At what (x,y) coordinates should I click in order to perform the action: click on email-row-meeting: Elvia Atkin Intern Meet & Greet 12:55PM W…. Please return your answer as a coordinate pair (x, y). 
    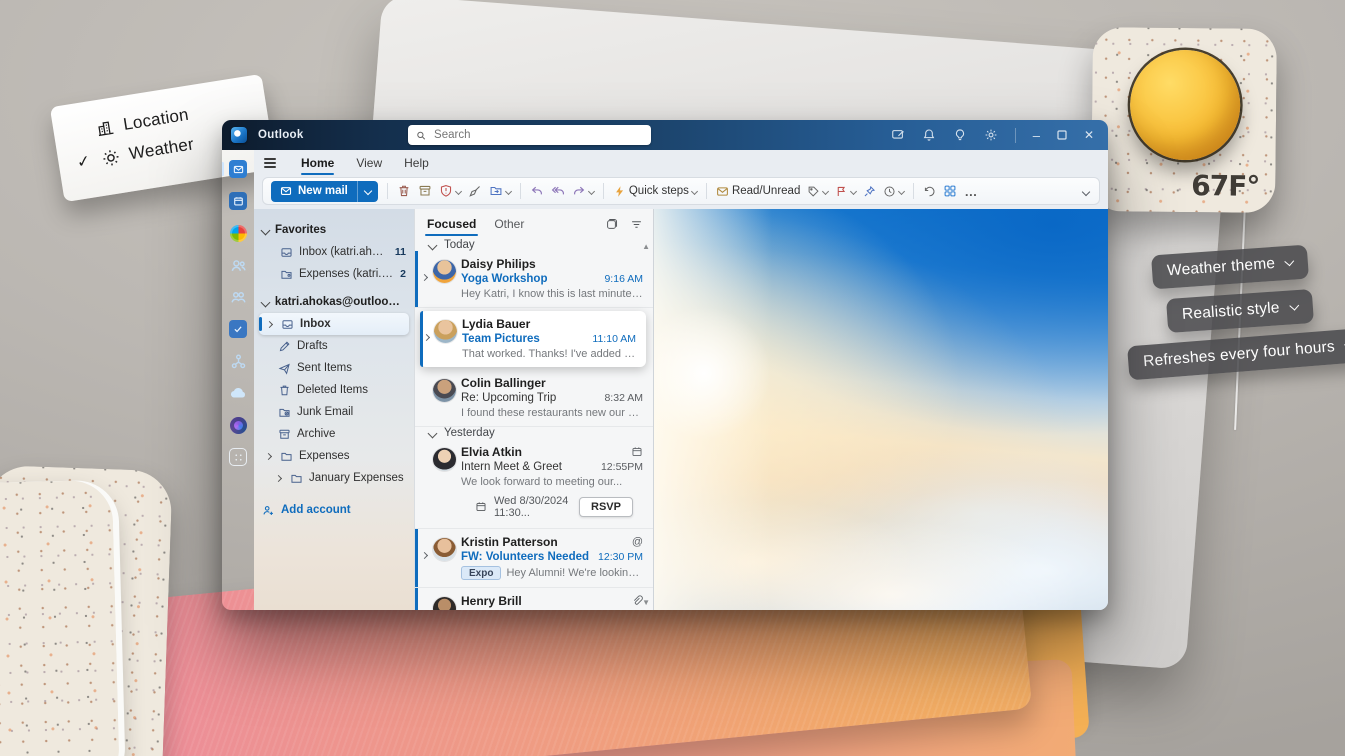
    Looking at the image, I should click on (534, 484).